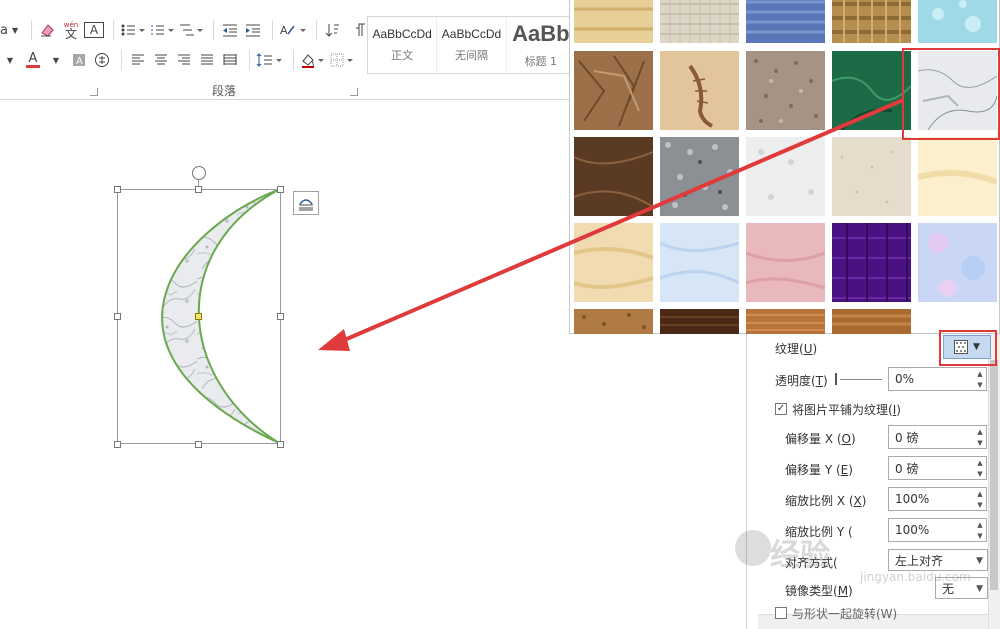  What do you see at coordinates (781, 613) in the screenshot?
I see `rotate-with-shape-checkbox` at bounding box center [781, 613].